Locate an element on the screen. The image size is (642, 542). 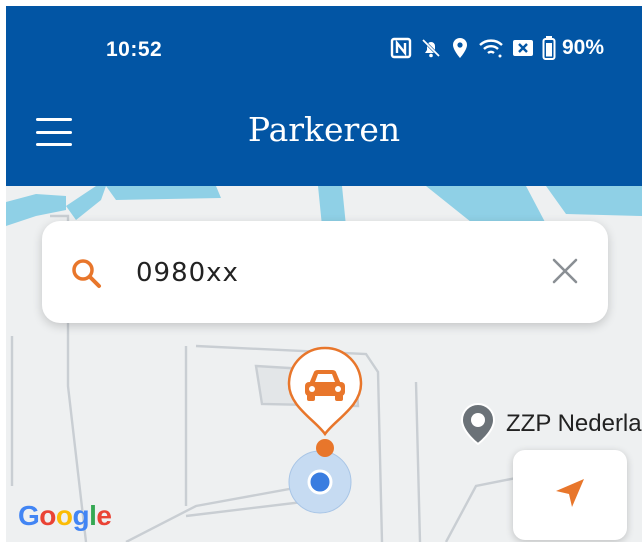
navigation-arrow-icon is located at coordinates (570, 493).